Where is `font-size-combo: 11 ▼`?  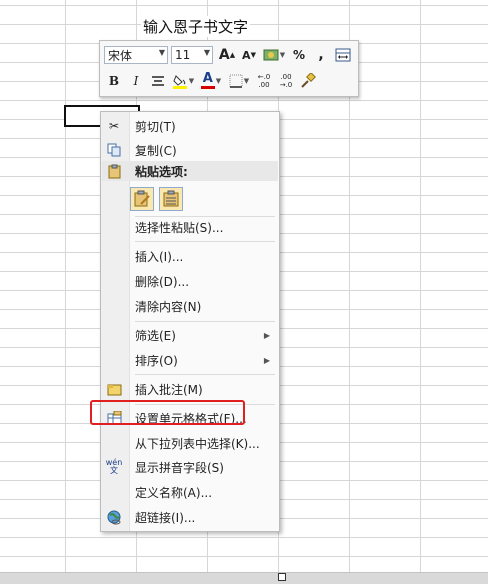 font-size-combo: 11 ▼ is located at coordinates (192, 55).